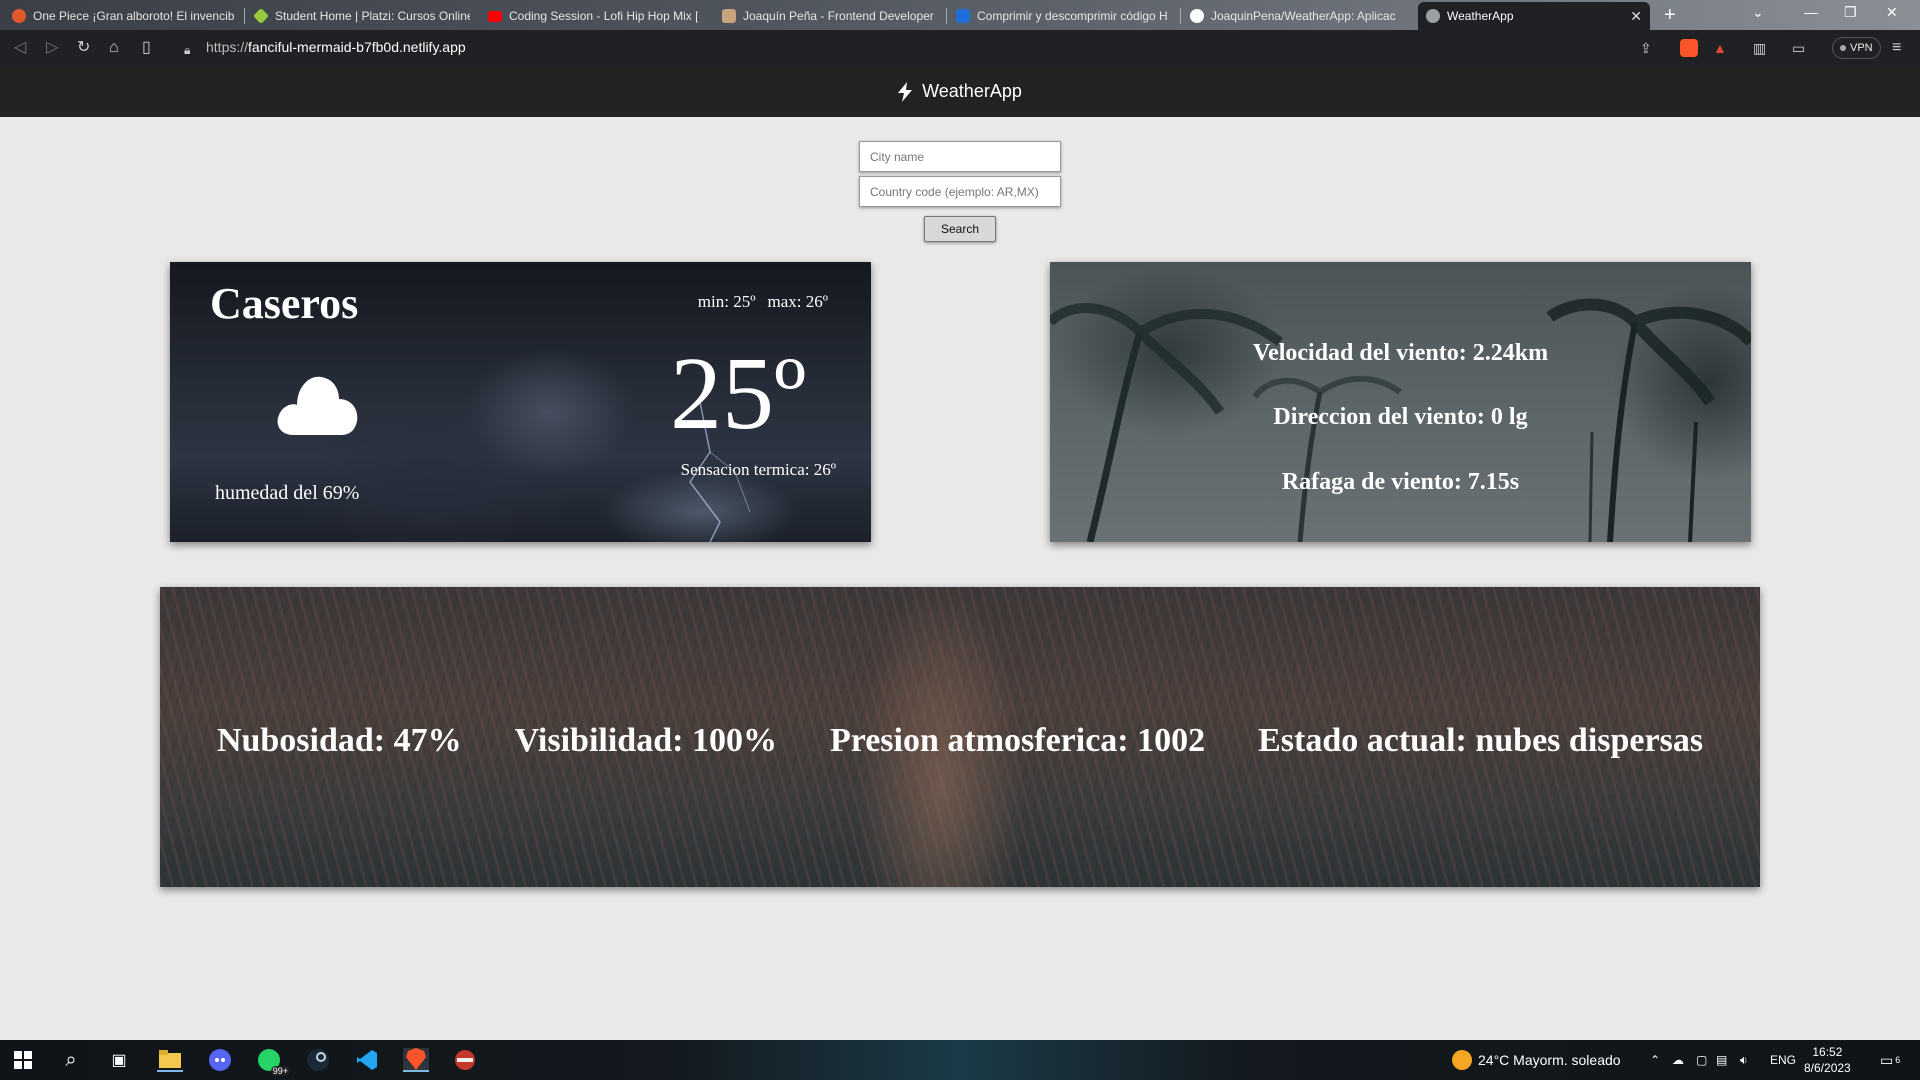 The image size is (1920, 1080). What do you see at coordinates (1017, 740) in the screenshot?
I see `pressure: Presion atmosferica: 1002` at bounding box center [1017, 740].